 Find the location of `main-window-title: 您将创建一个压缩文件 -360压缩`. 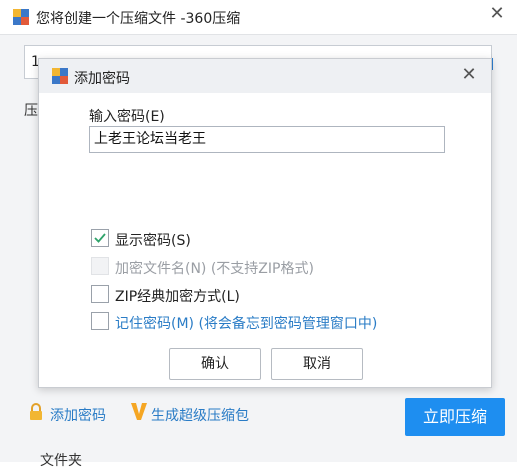

main-window-title: 您将创建一个压缩文件 -360压缩 is located at coordinates (138, 19).